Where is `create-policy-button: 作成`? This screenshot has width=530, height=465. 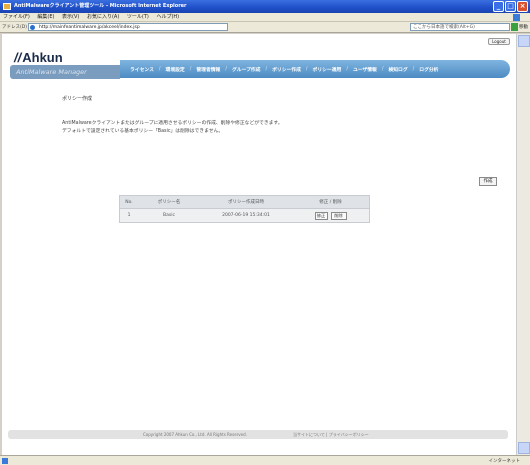 create-policy-button: 作成 is located at coordinates (488, 181).